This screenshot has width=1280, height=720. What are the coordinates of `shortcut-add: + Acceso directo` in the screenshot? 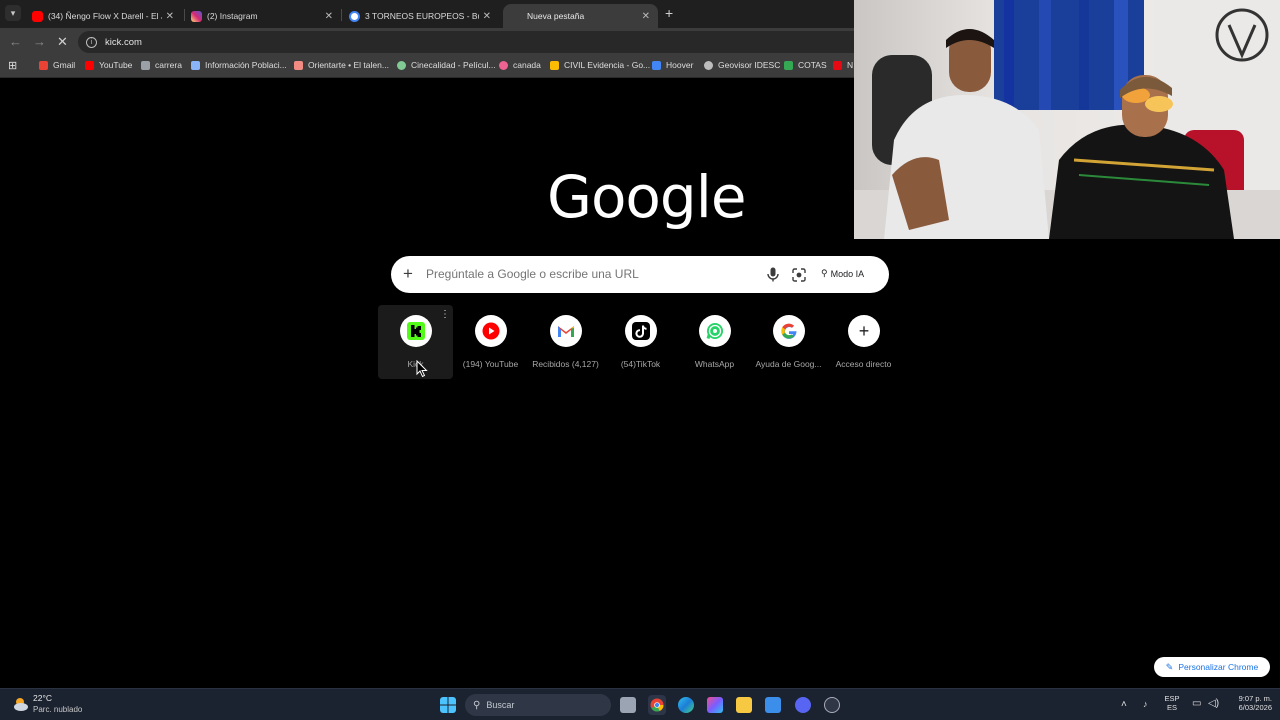 It's located at (863, 342).